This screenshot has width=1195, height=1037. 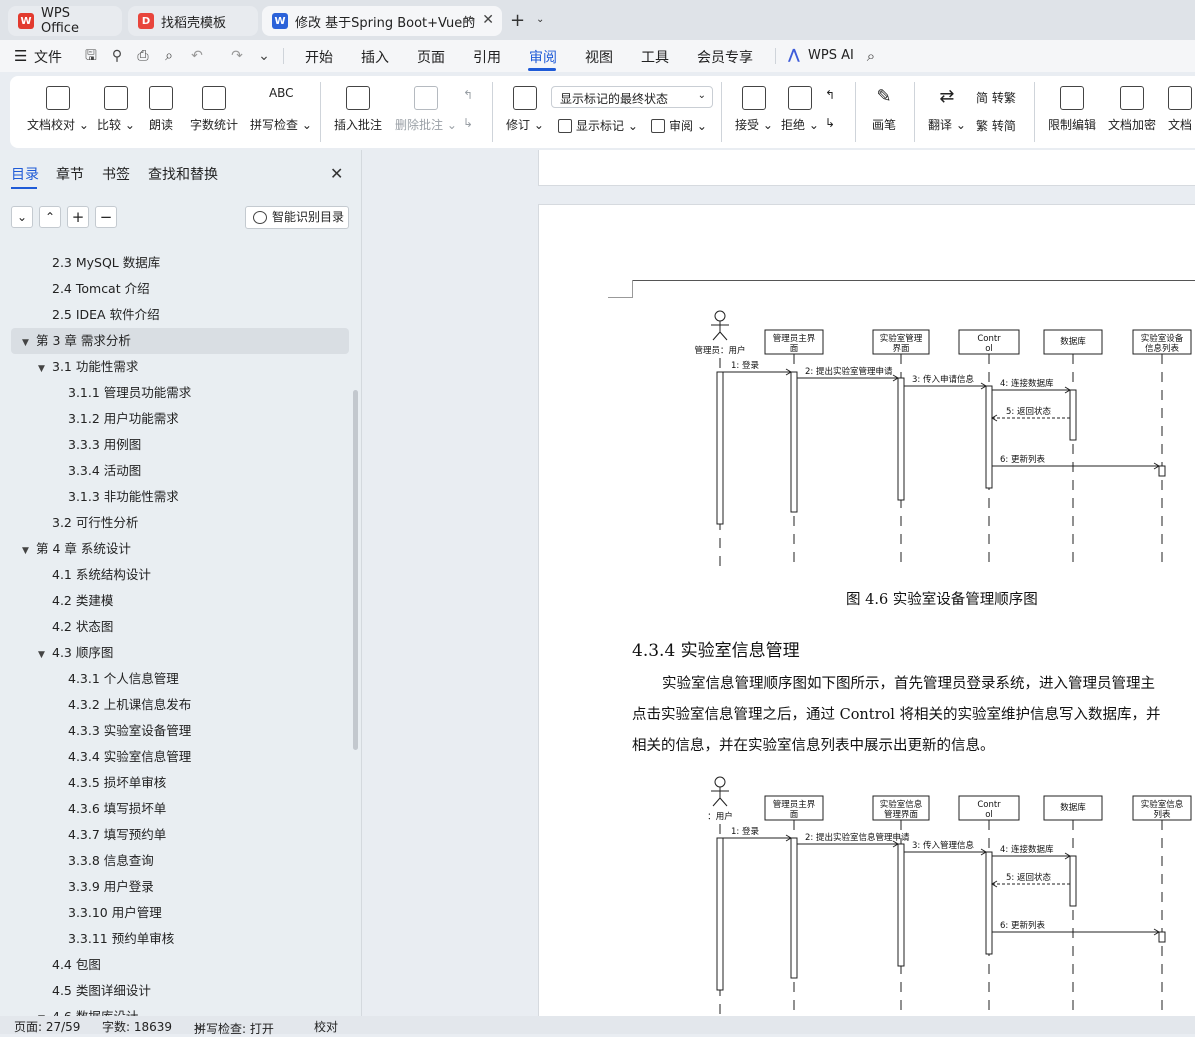 What do you see at coordinates (175, 575) in the screenshot?
I see `toc-item: 4.1 系统结构设计` at bounding box center [175, 575].